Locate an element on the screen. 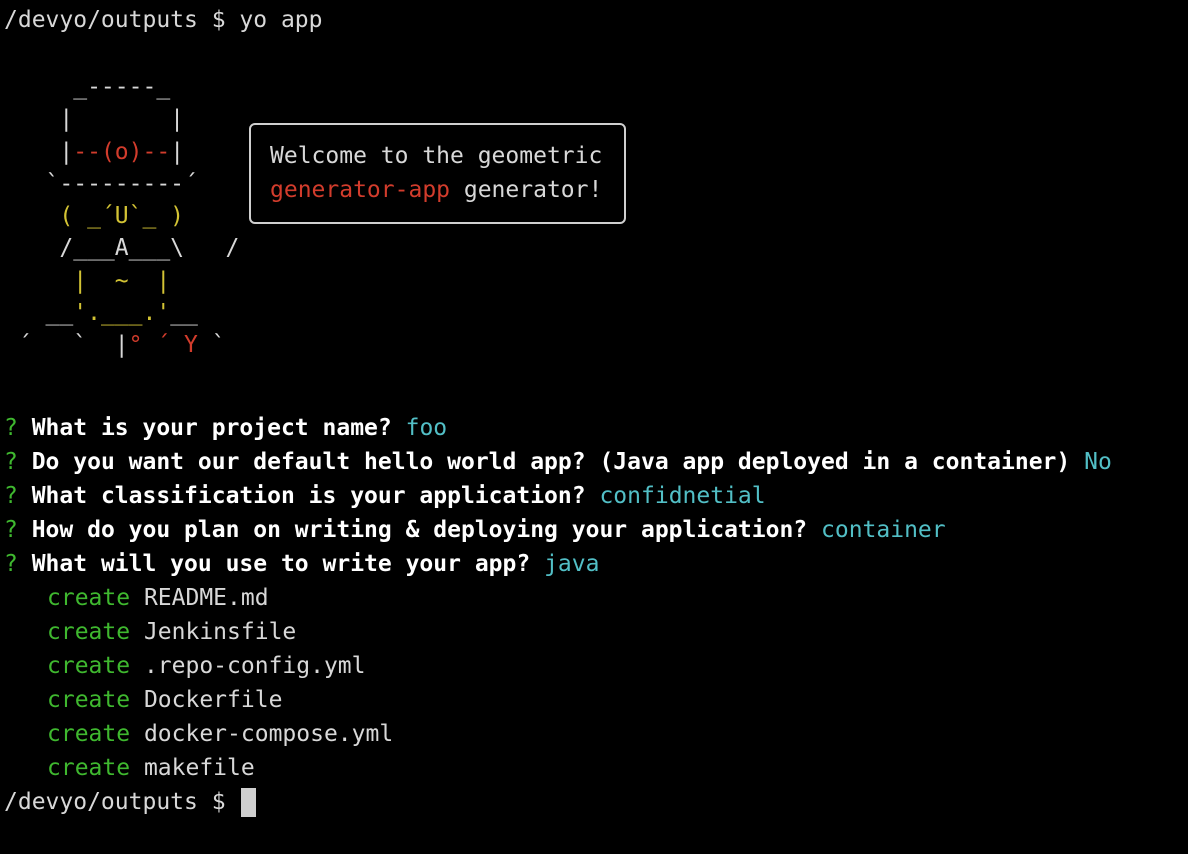  ascii-segment: ( _´U`_ ) is located at coordinates (94, 216).